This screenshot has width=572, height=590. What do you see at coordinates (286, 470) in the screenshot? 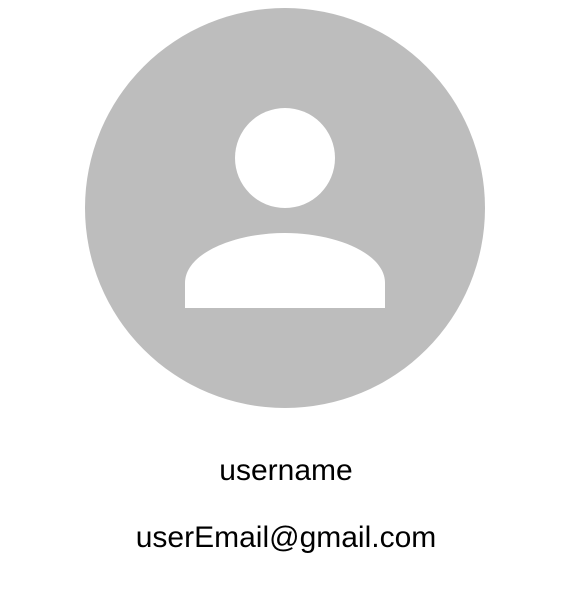
I see `profile-username: username` at bounding box center [286, 470].